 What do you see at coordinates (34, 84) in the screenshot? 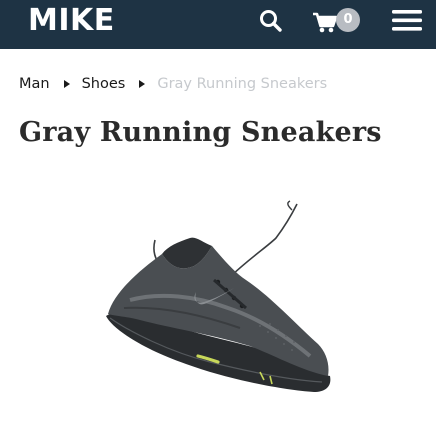
I see `breadcrumb-link-man: Man` at bounding box center [34, 84].